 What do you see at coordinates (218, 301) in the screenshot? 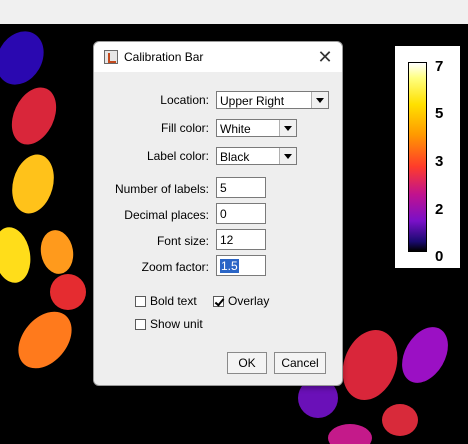
I see `overlay-checkbox` at bounding box center [218, 301].